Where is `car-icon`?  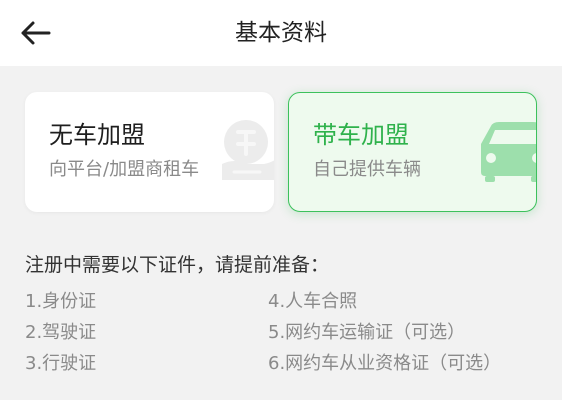 car-icon is located at coordinates (508, 152).